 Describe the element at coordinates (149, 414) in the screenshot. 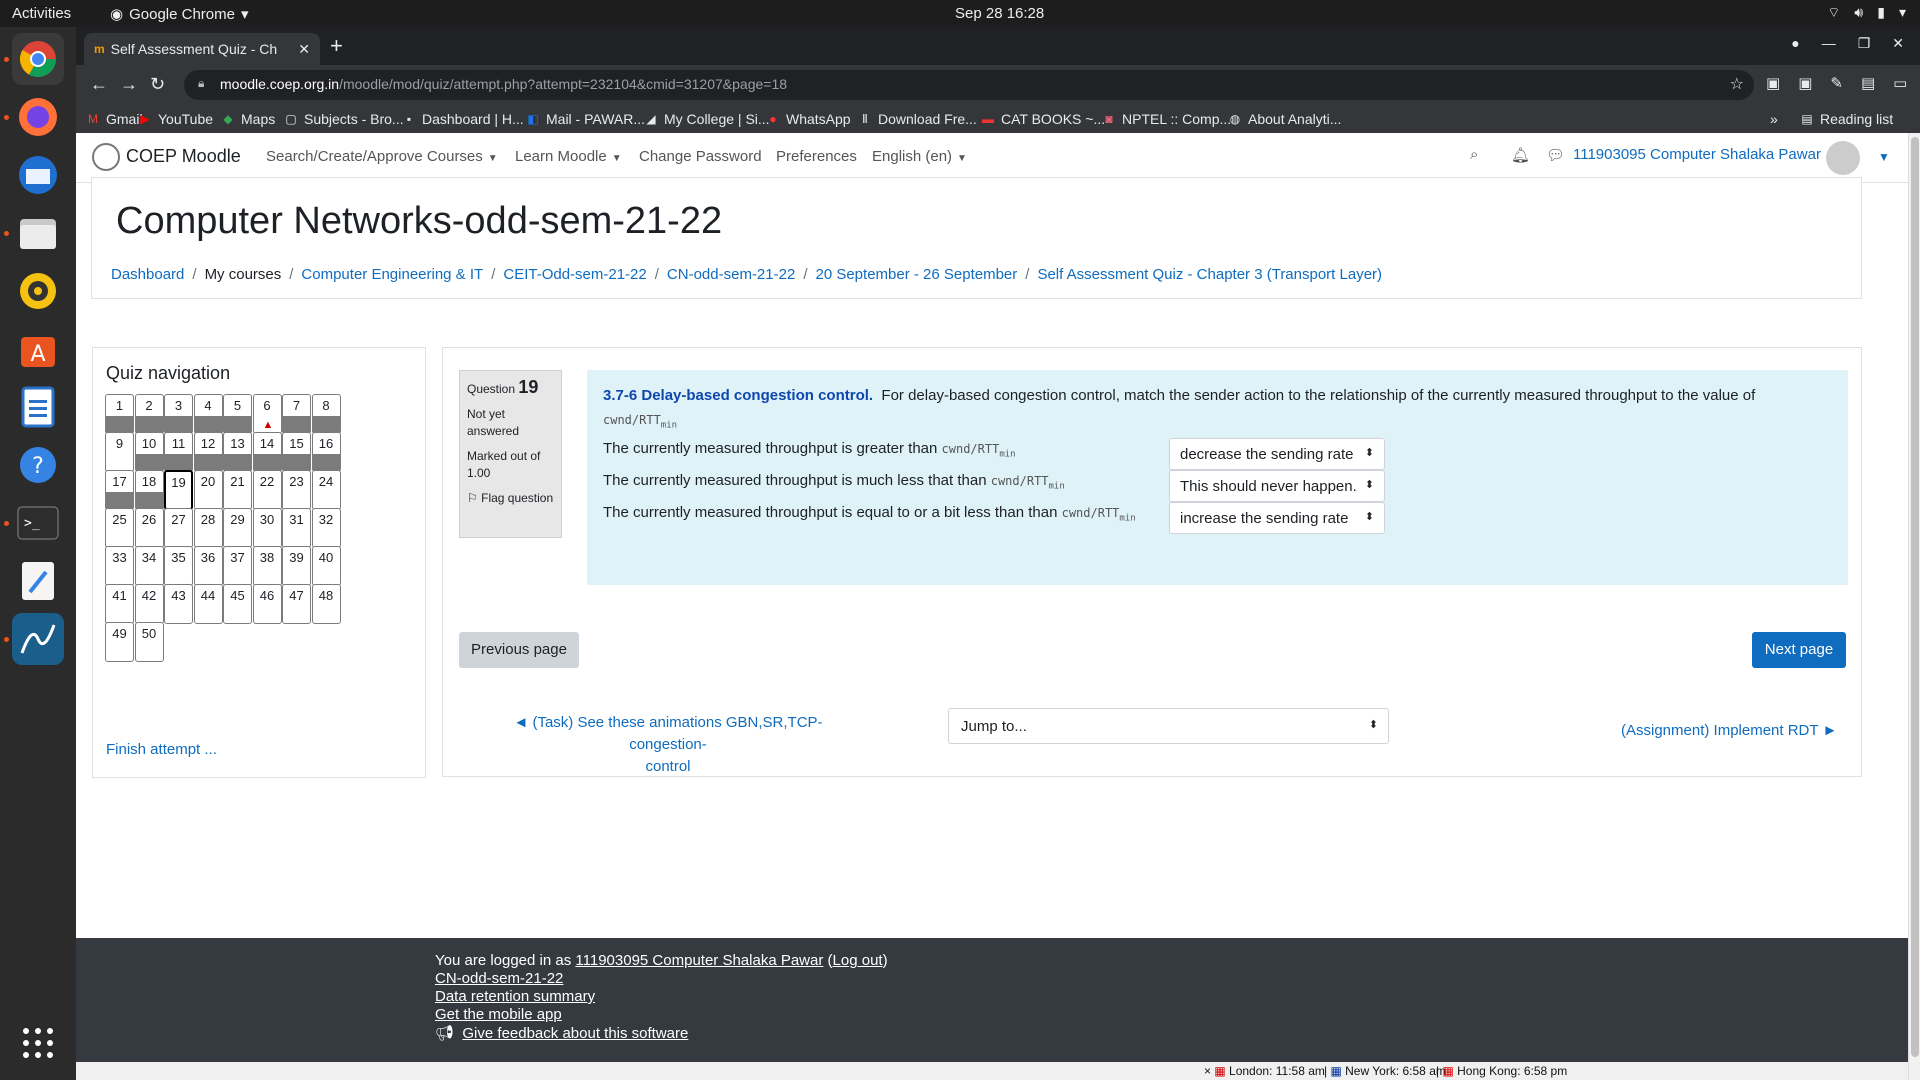

I see `quiz-nav-button: 2` at that location.